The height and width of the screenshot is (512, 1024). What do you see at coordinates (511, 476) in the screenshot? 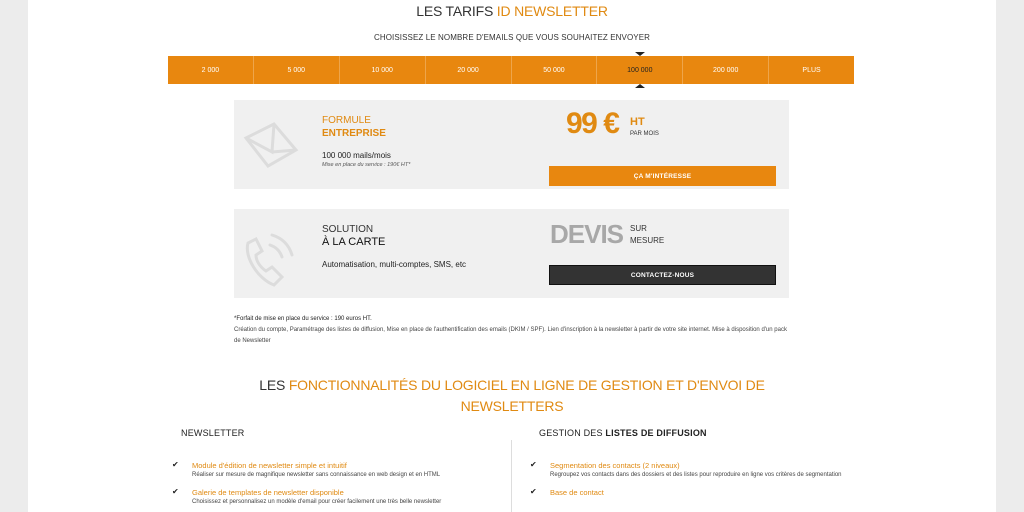
I see `column-divider` at bounding box center [511, 476].